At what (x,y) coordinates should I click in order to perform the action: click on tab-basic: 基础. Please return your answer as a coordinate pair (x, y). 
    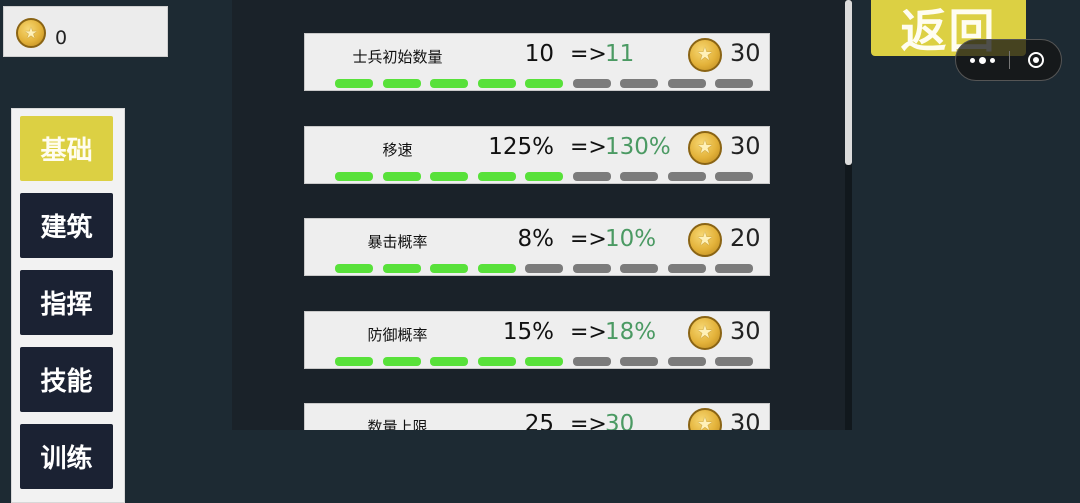
    Looking at the image, I should click on (66, 148).